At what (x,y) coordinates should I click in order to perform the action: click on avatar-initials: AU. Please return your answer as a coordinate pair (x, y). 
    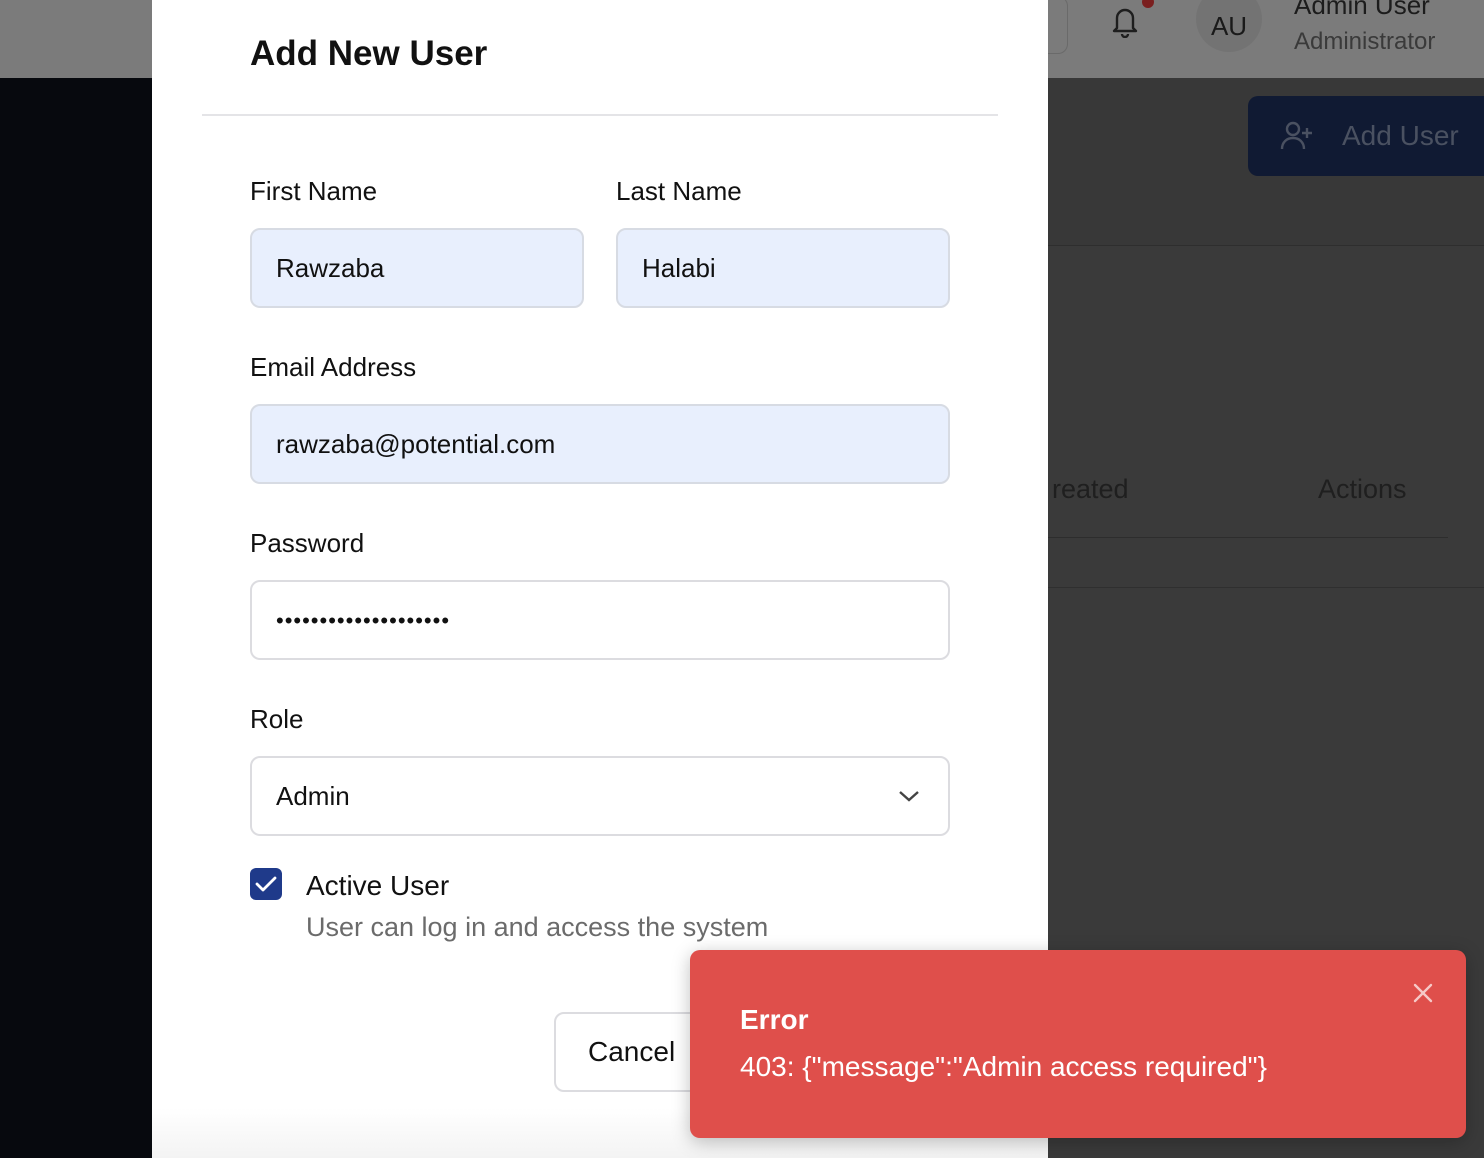
    Looking at the image, I should click on (1229, 25).